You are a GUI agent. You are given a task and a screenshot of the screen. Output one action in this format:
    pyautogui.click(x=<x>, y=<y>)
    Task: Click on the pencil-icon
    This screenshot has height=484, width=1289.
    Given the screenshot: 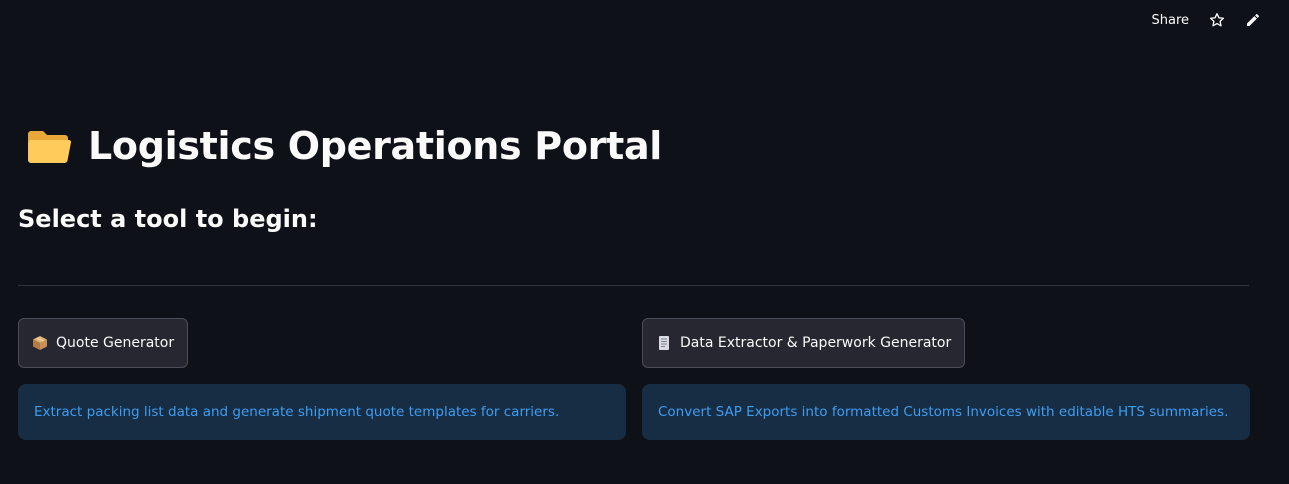 What is the action you would take?
    pyautogui.click(x=1253, y=19)
    